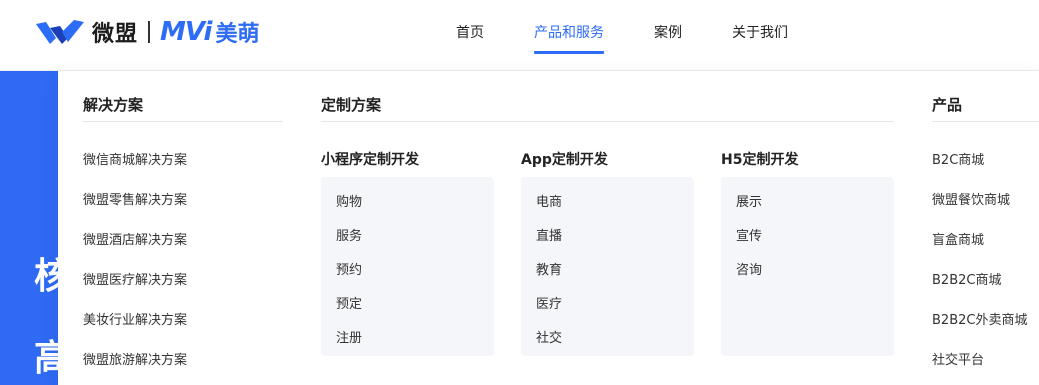  I want to click on h5-dev-box: 展示 宣传 咨询, so click(807, 266).